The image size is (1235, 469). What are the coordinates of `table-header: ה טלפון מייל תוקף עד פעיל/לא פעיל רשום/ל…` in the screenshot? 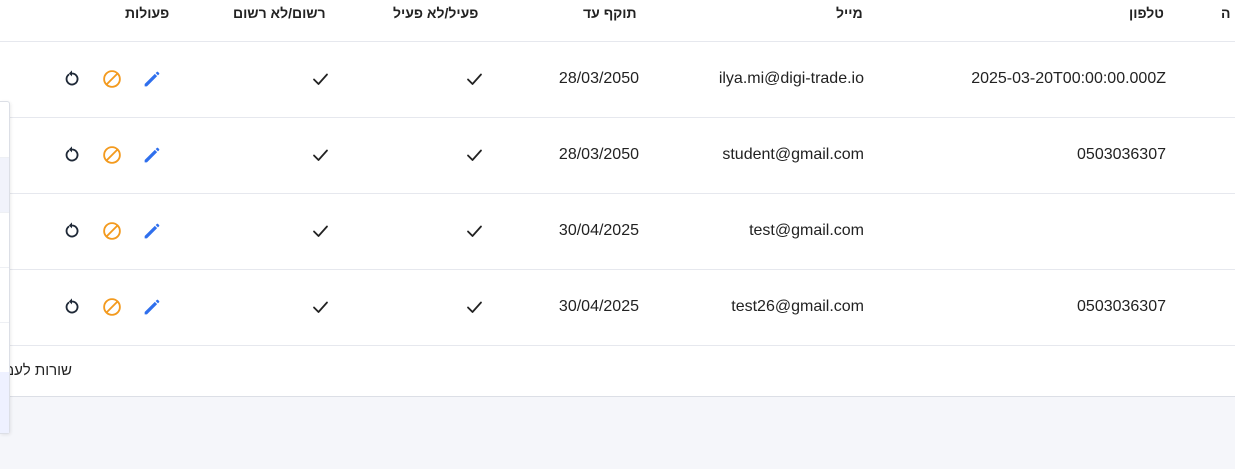 It's located at (617, 21).